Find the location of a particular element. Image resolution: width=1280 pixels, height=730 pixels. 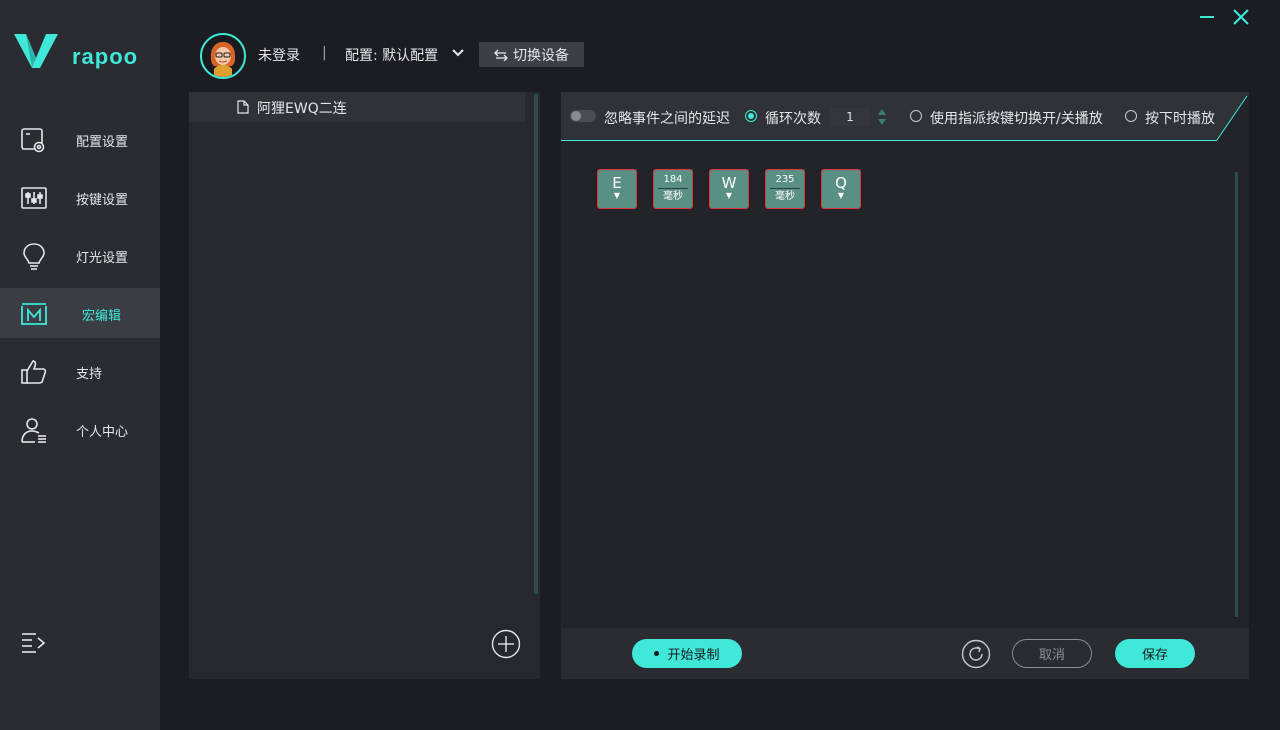

macro-event-delay: 184 毫秒 is located at coordinates (673, 189).